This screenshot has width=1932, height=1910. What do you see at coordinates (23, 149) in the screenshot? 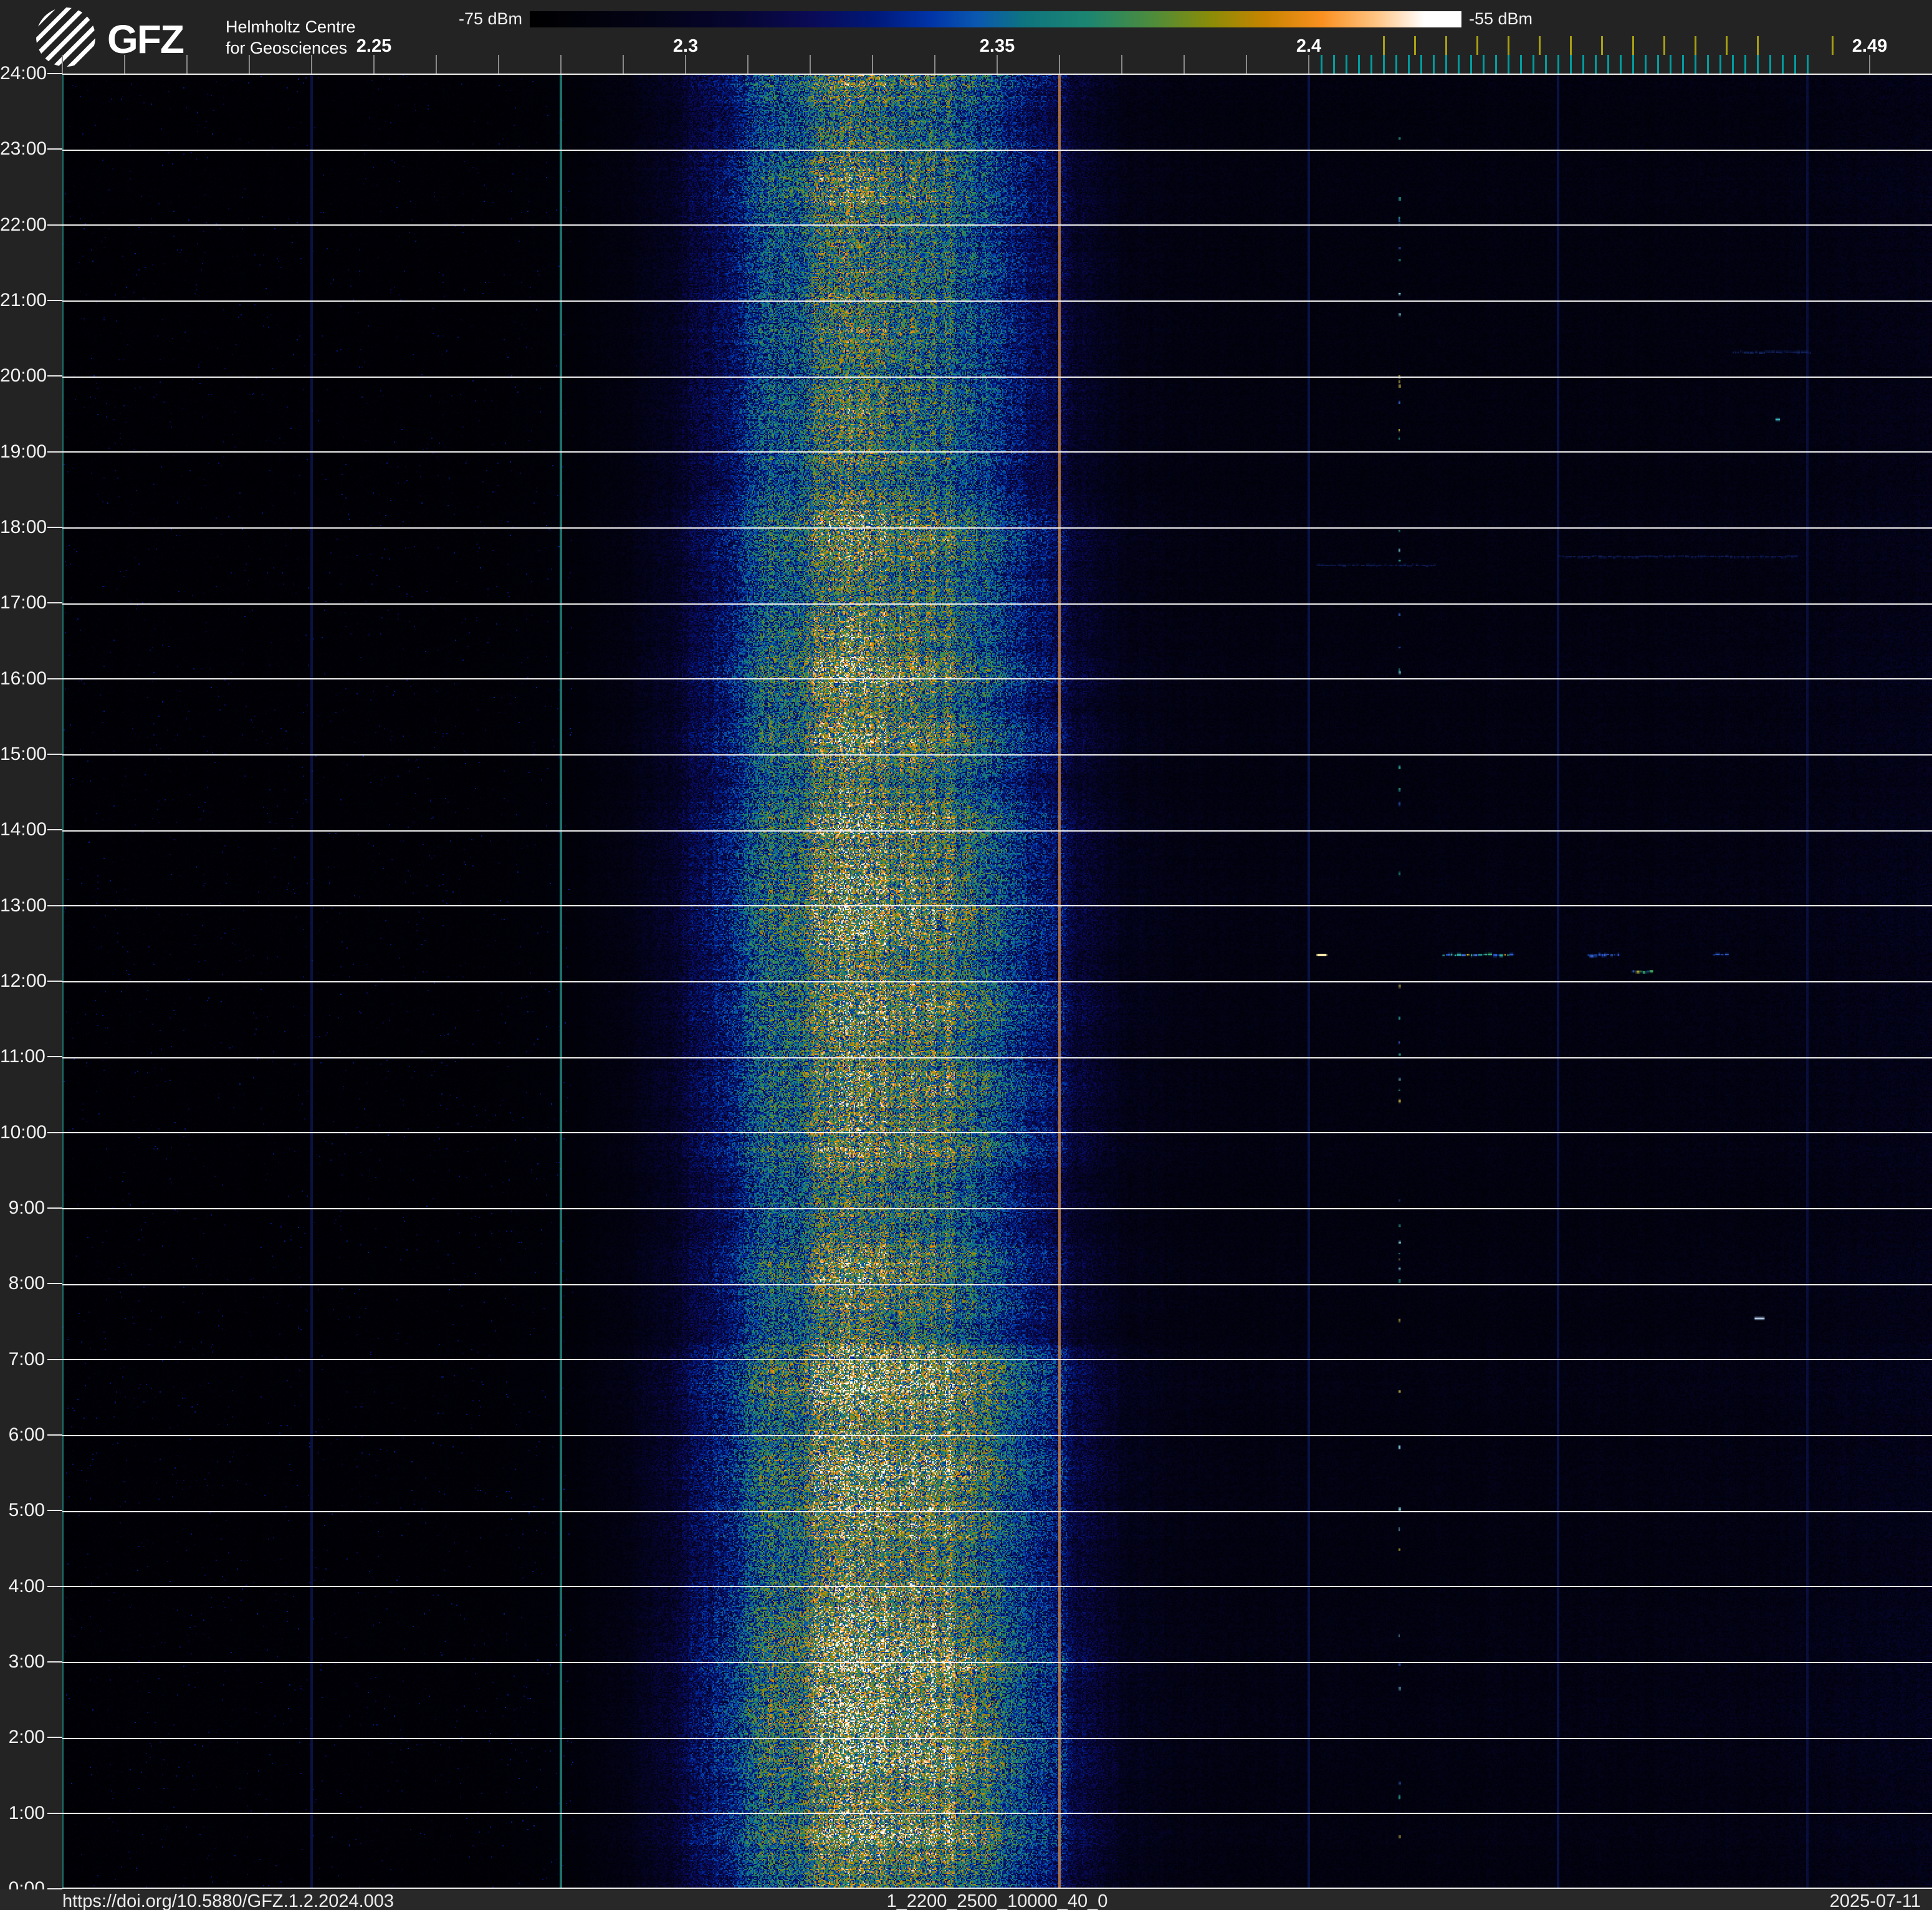
I see `time-axis-label: 23:00` at bounding box center [23, 149].